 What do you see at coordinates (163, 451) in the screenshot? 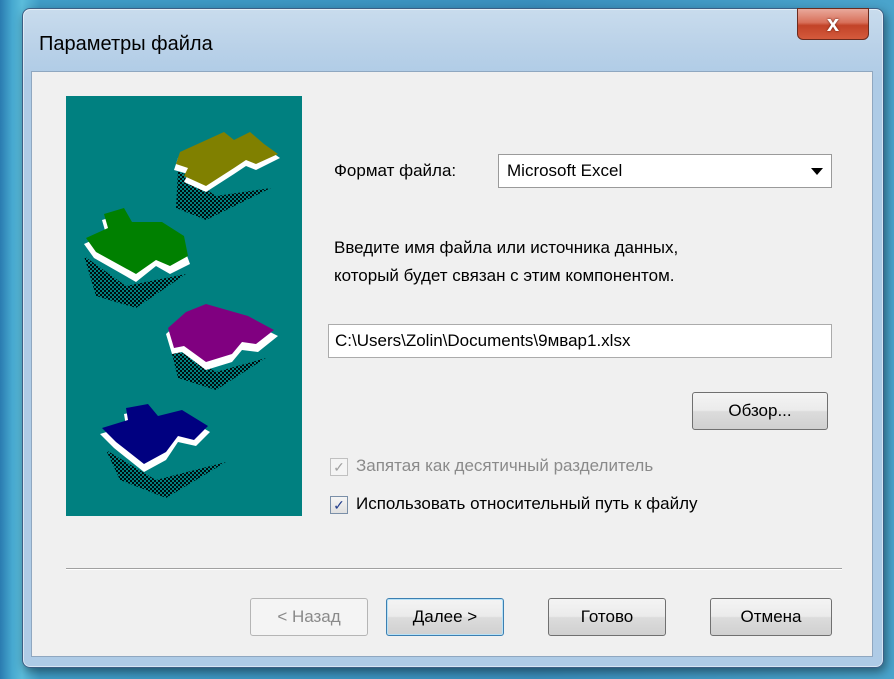
I see `navy-puzzle-piece` at bounding box center [163, 451].